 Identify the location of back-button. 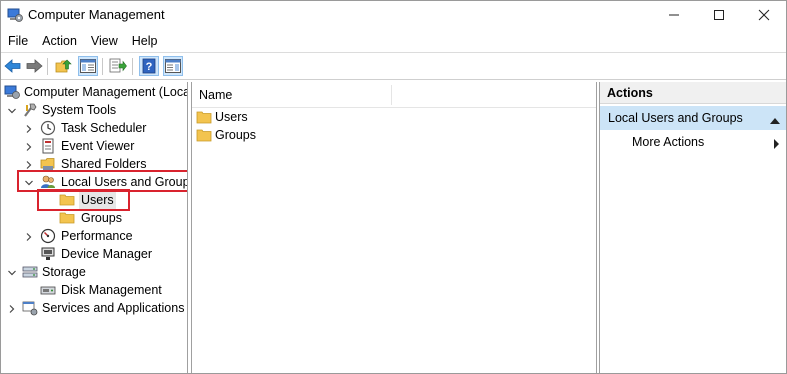
(13, 66).